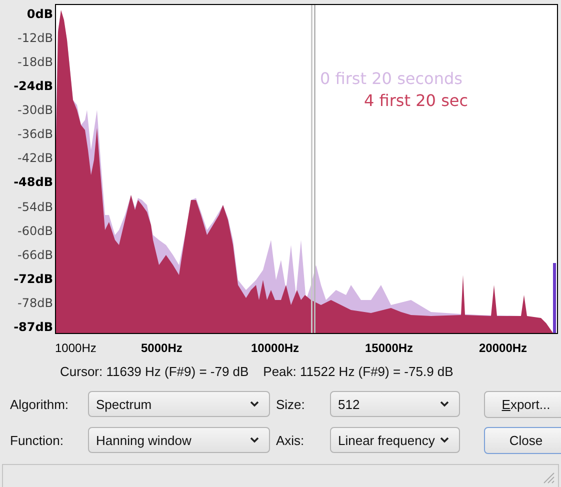 The image size is (561, 487). I want to click on axis-label: -87dB, so click(33, 327).